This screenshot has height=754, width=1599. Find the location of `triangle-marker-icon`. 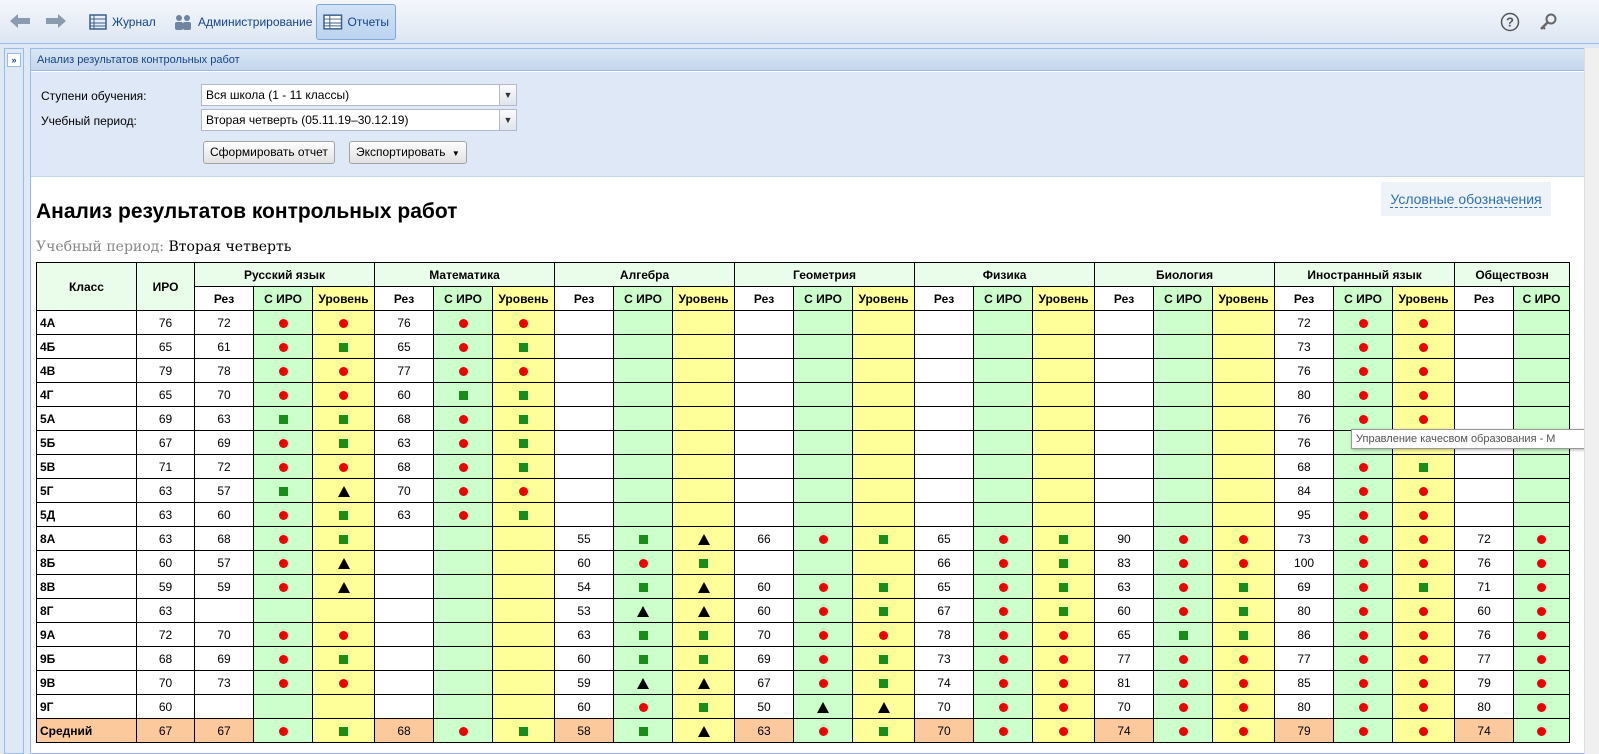

triangle-marker-icon is located at coordinates (703, 539).